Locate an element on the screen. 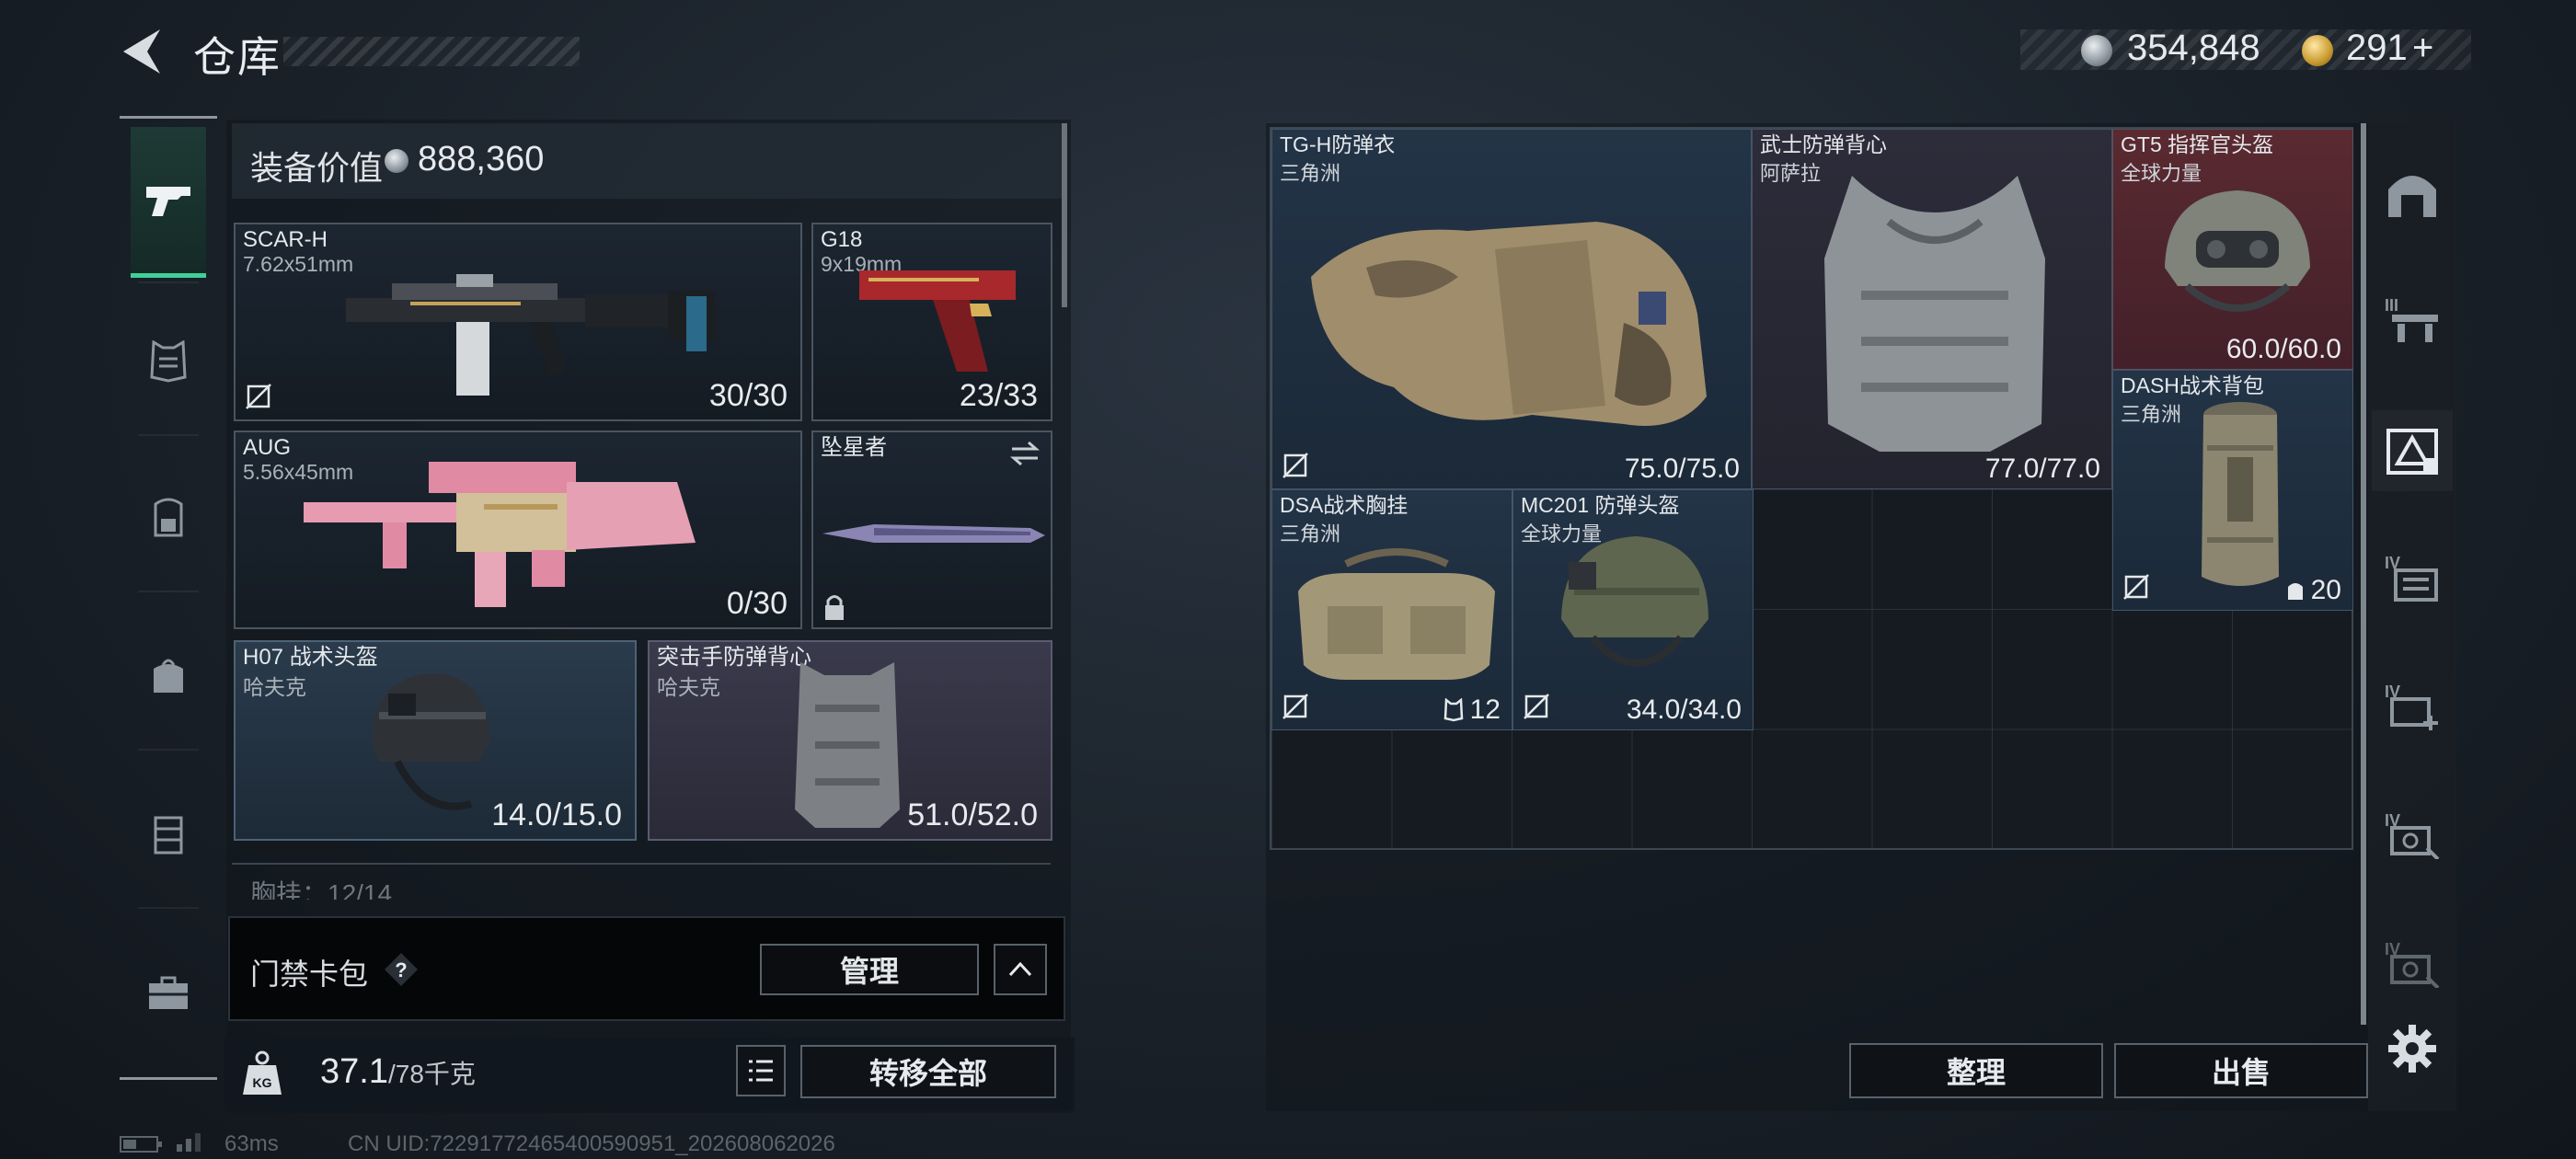  item-name: DSA战术胸挂 is located at coordinates (1344, 505).